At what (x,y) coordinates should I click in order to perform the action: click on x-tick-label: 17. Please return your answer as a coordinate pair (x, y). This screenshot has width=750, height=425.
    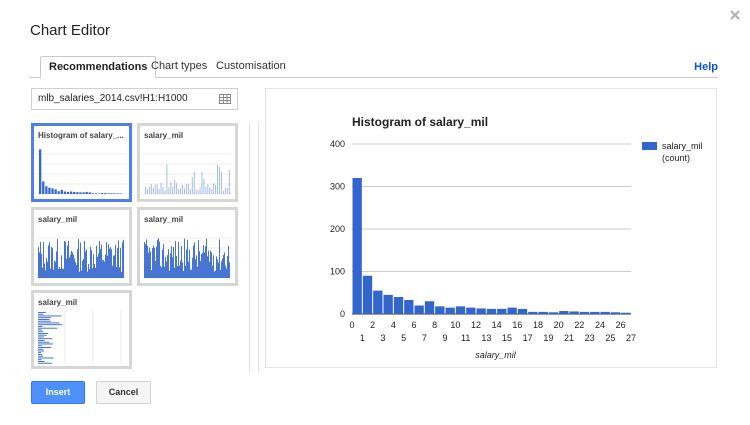
    Looking at the image, I should click on (528, 338).